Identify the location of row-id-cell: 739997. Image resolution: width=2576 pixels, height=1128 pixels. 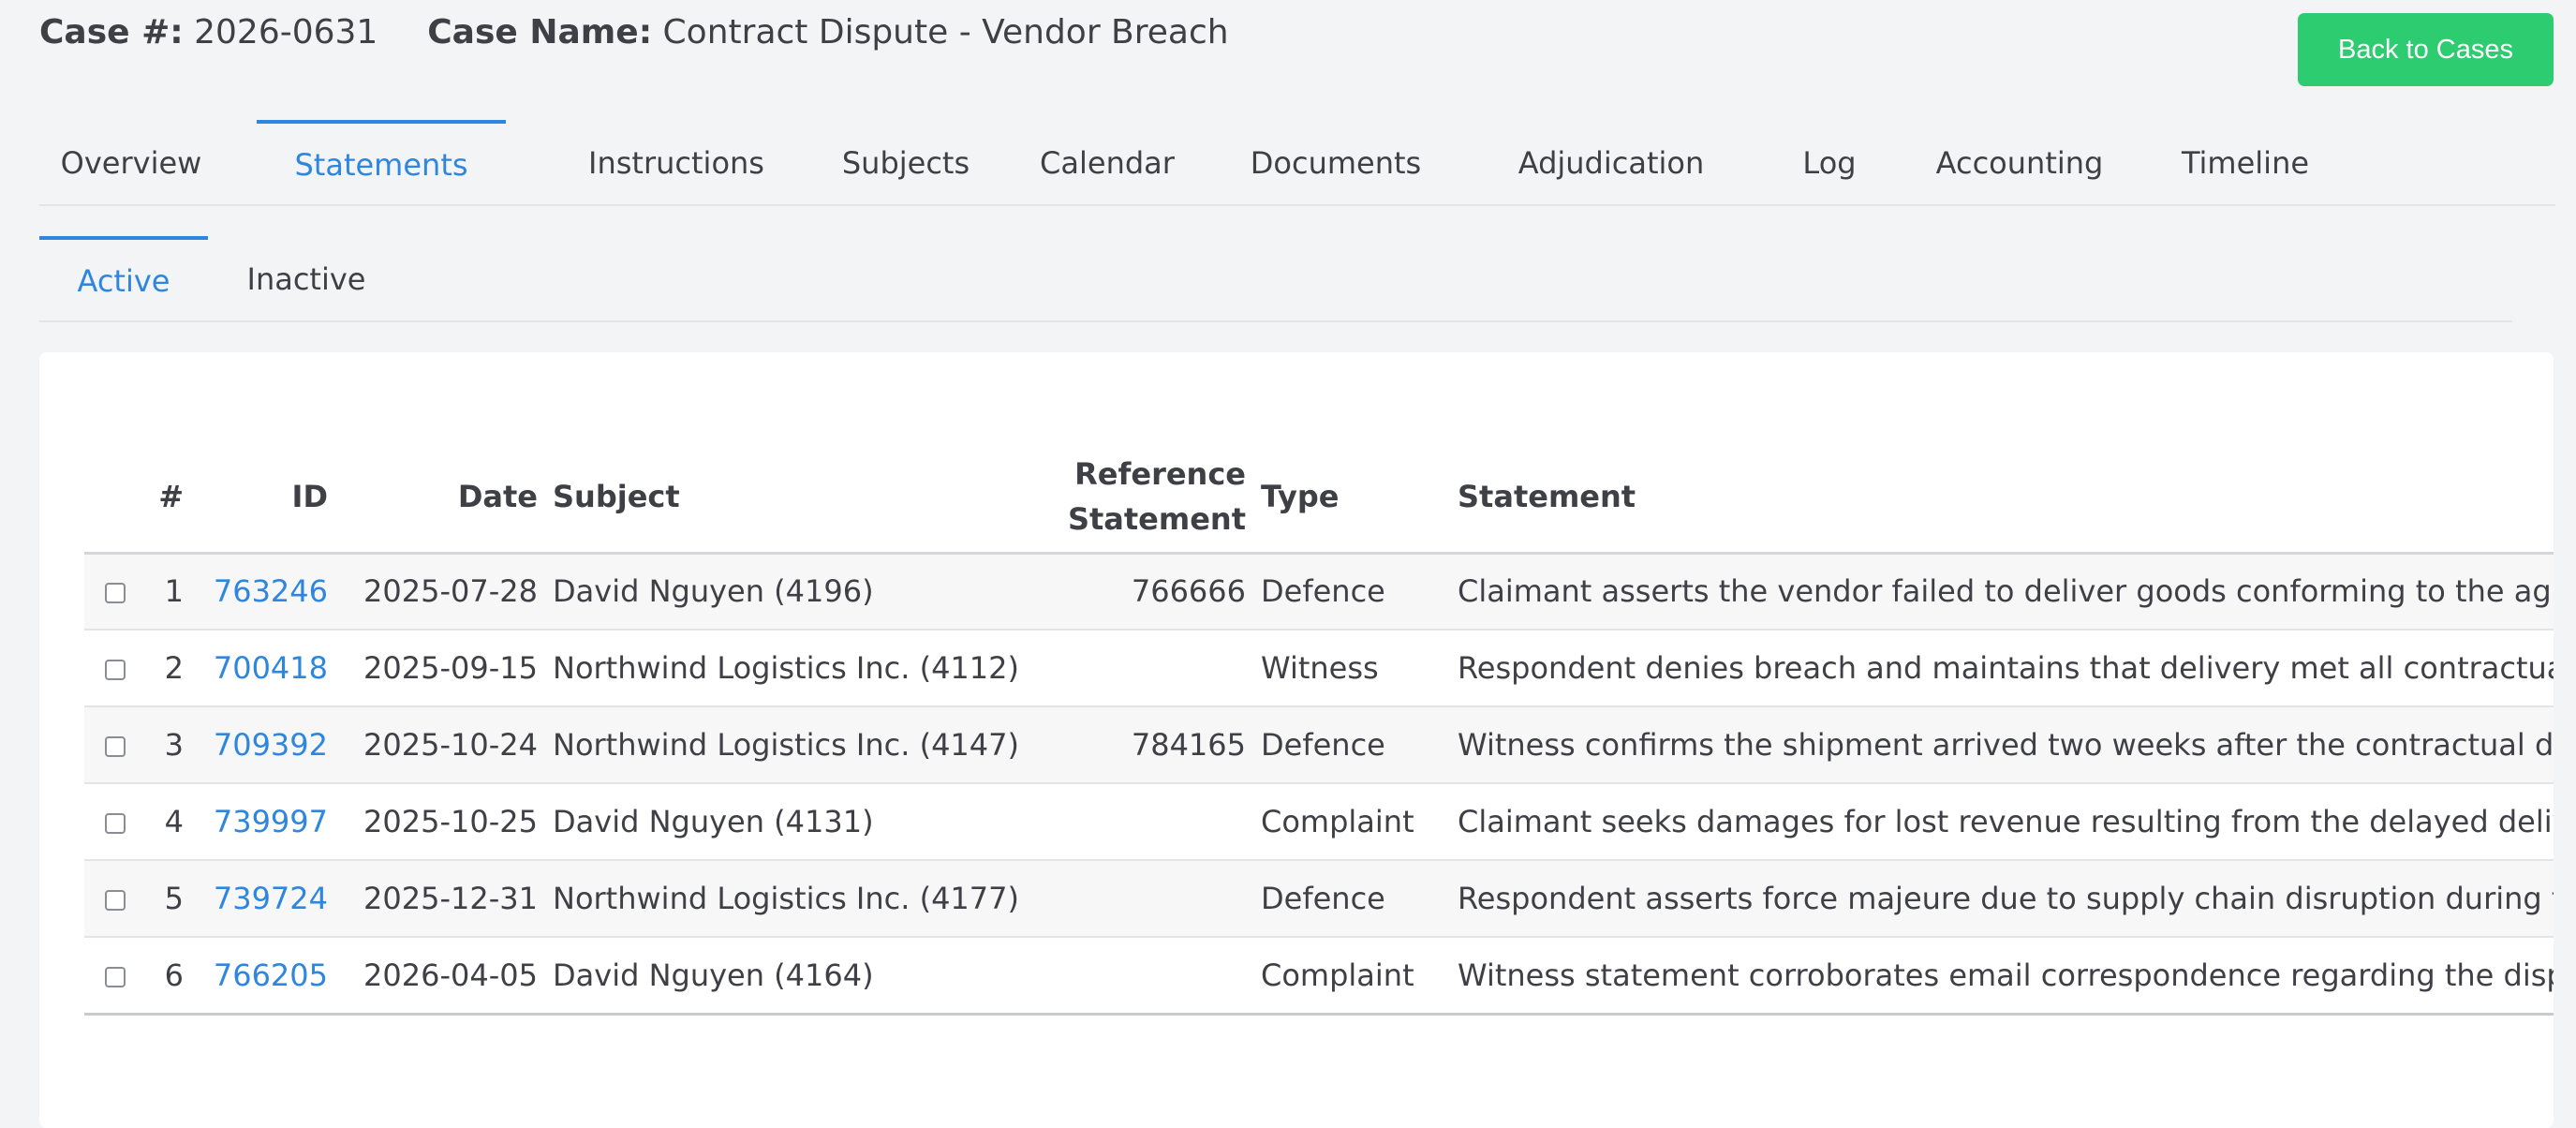
(263, 822).